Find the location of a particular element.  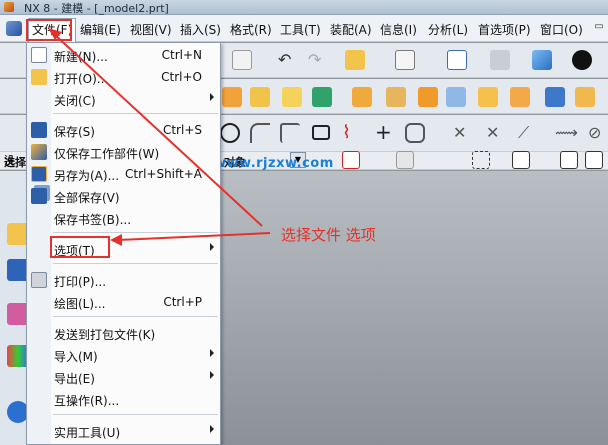

annotation-text: 选择文件 选项 is located at coordinates (328, 235).